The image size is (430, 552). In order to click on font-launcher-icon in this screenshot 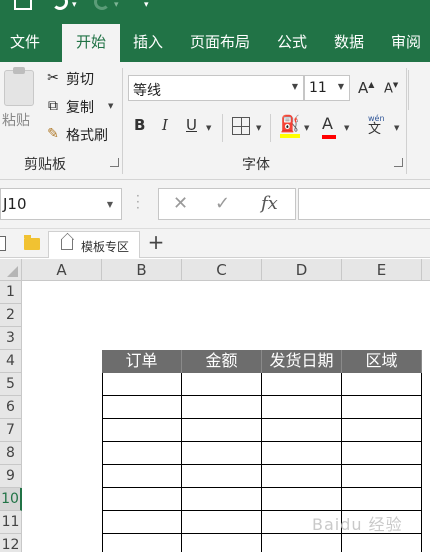, I will do `click(398, 162)`.